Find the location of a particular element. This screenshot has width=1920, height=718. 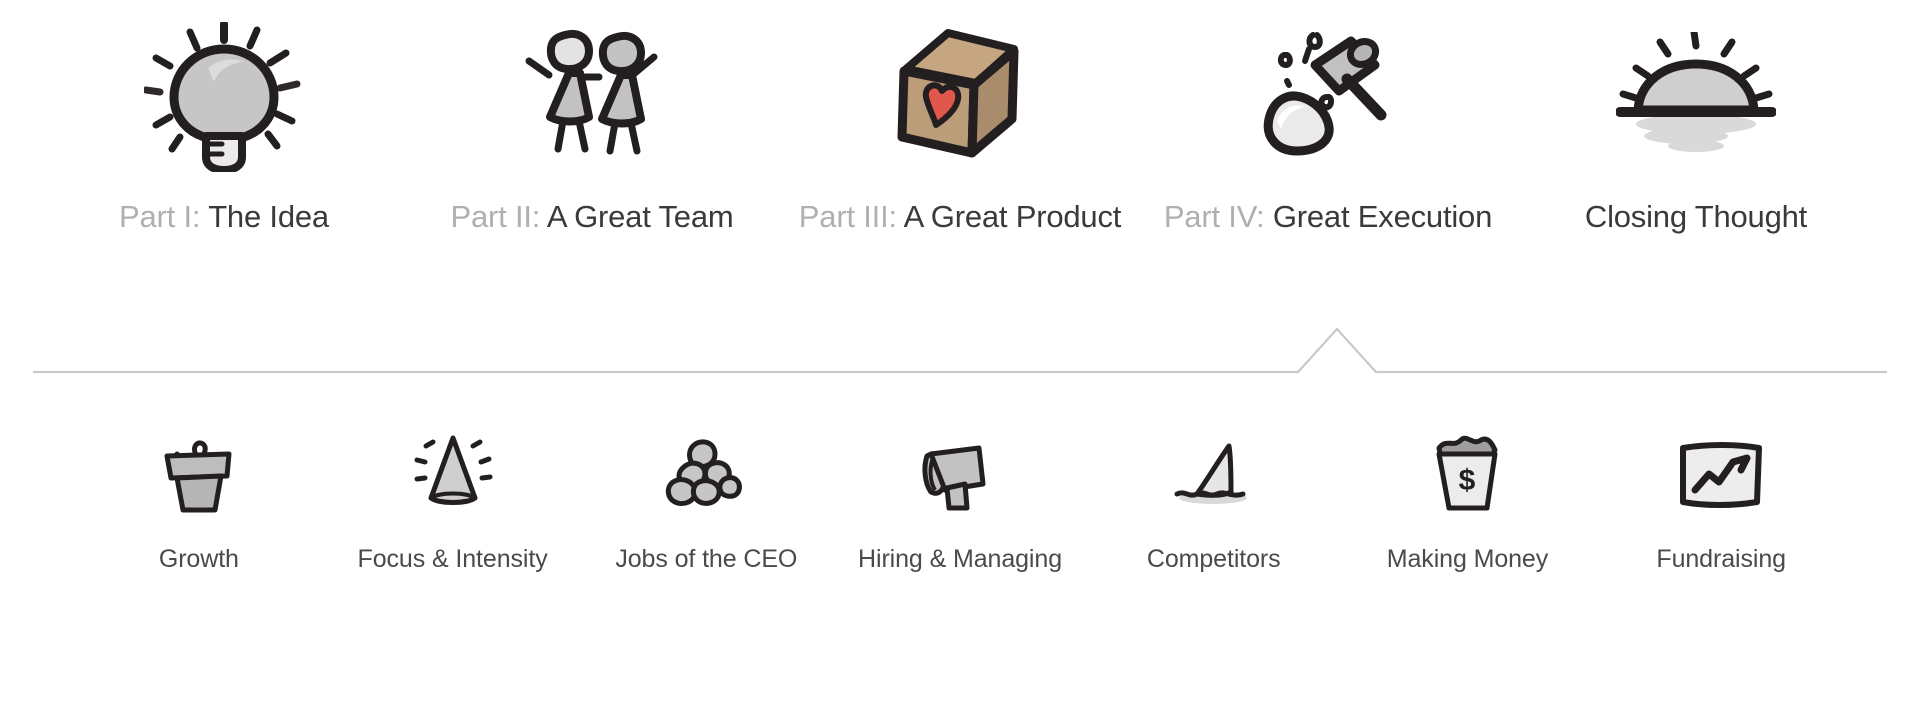

nav-item-part-4-prefix: Part IV: is located at coordinates (1218, 216).